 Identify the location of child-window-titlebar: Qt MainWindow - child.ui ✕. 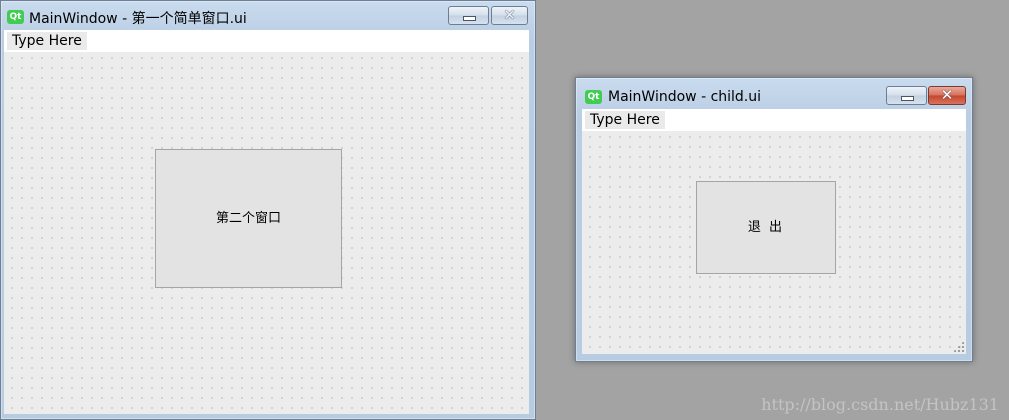
(774, 92).